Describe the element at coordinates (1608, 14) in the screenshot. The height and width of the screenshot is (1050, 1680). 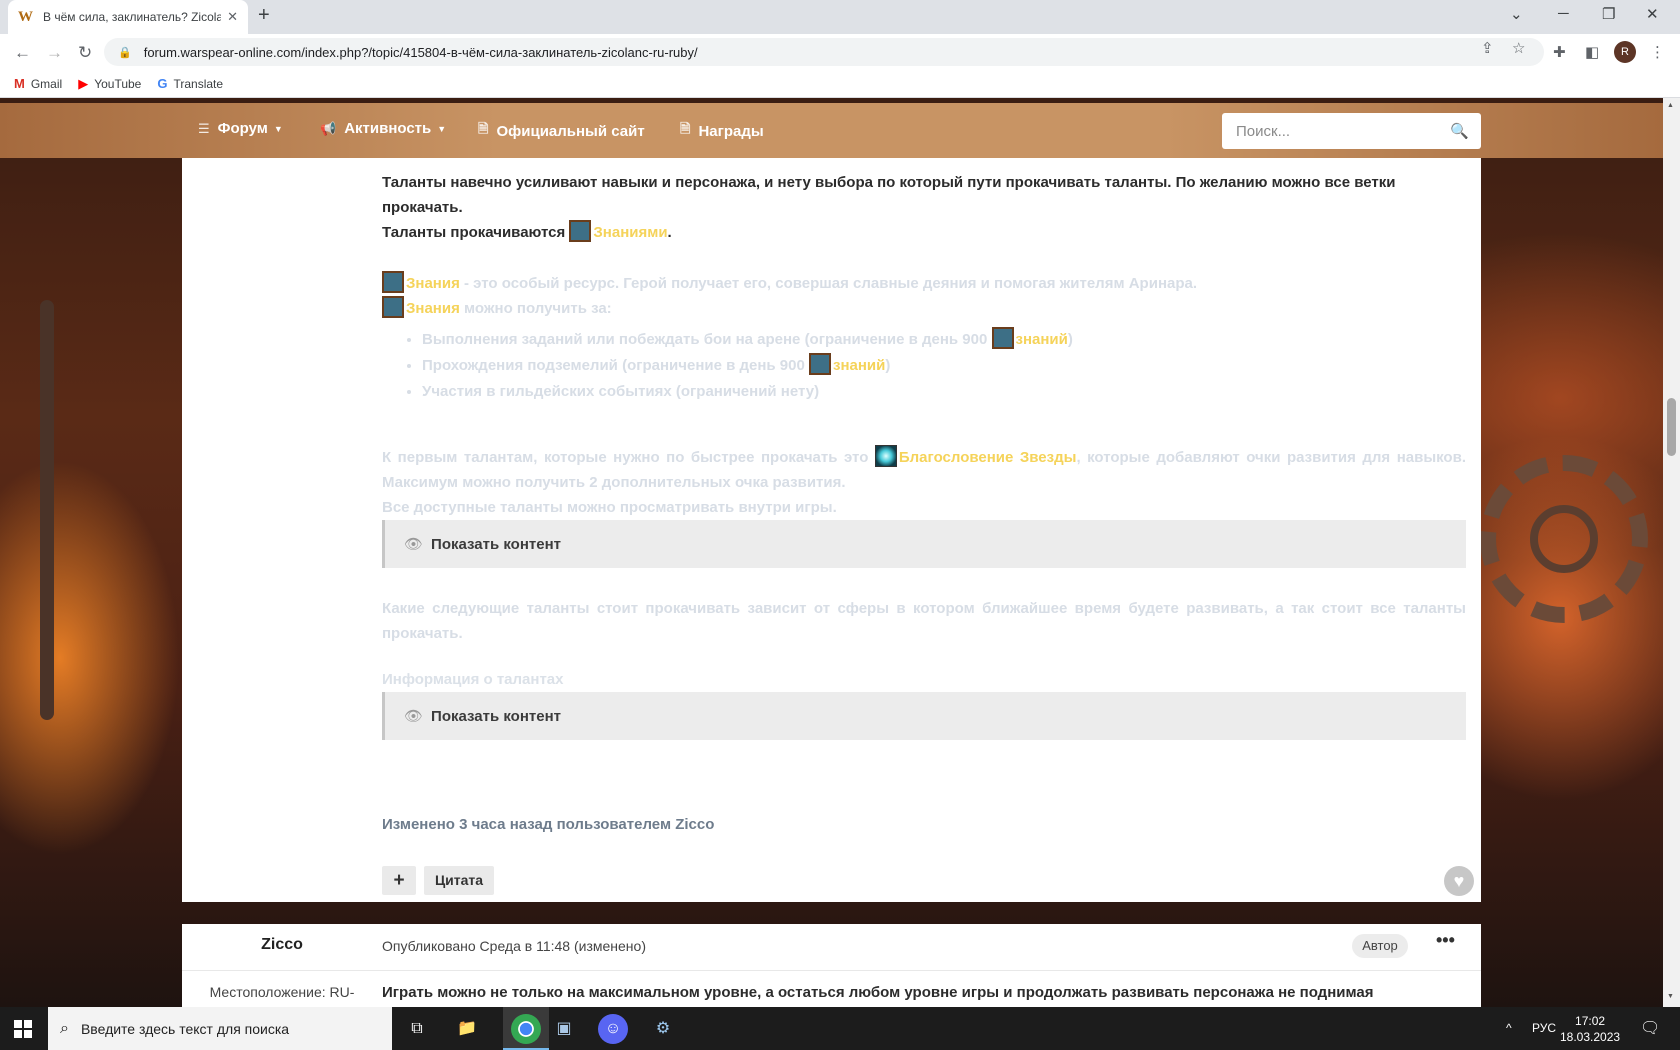
I see `restore-icon: ❐` at that location.